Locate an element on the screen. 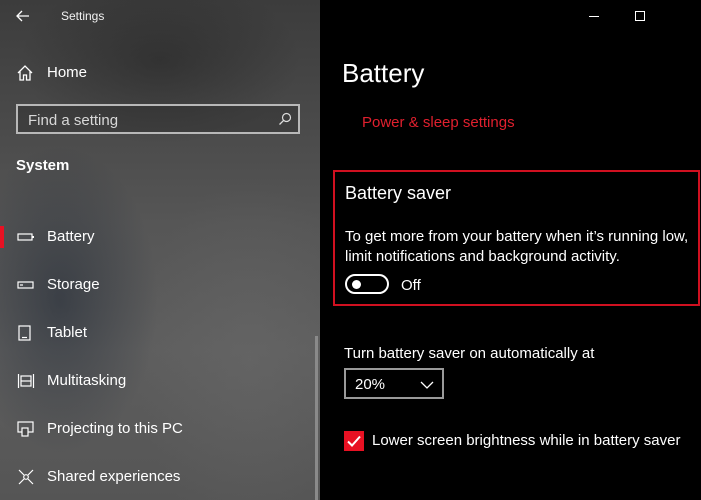  nav-home: Home is located at coordinates (160, 73).